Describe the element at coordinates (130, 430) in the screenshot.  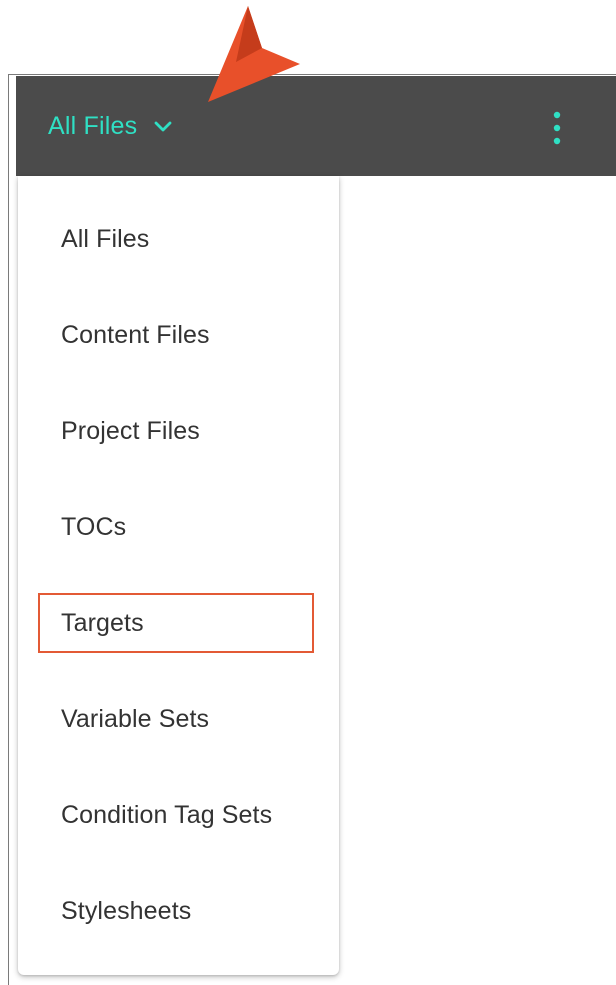
I see `menu-item-label: Project Files` at that location.